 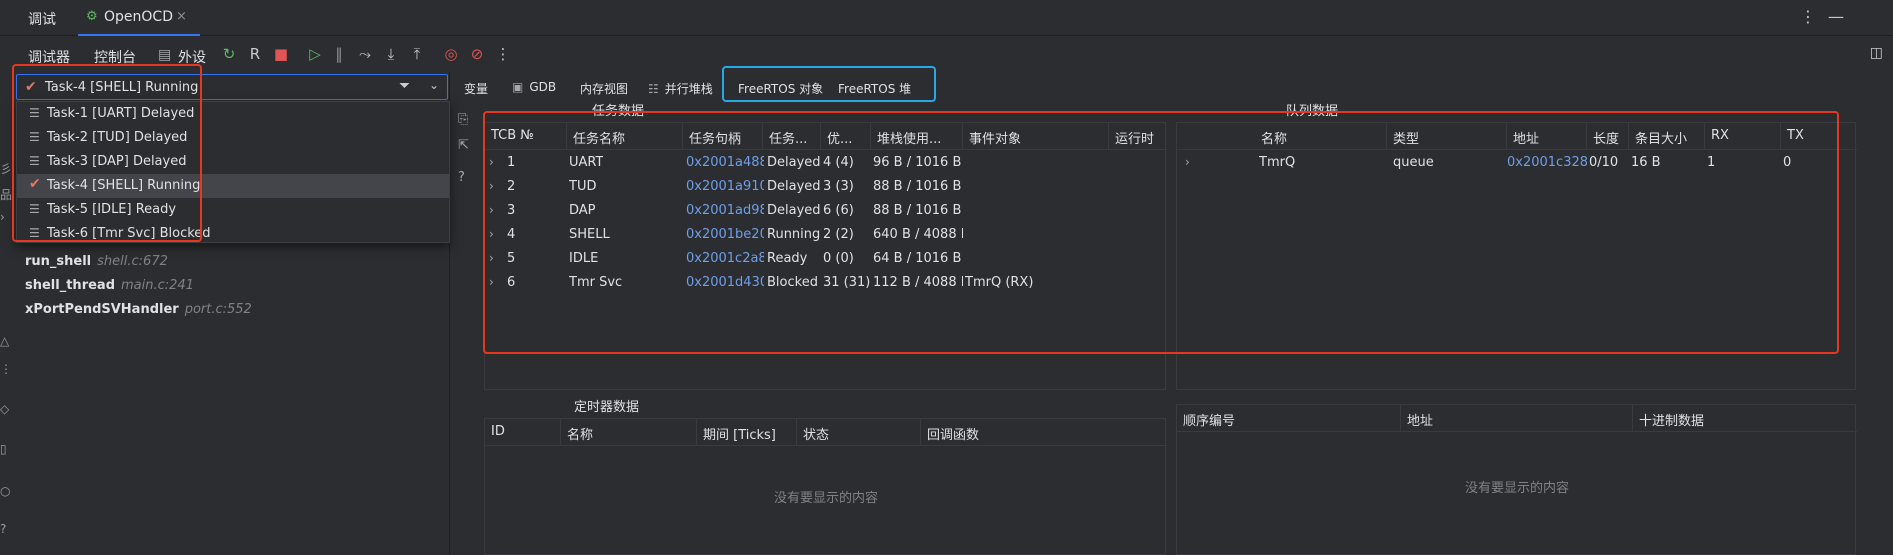 I want to click on side-icon-9: ?, so click(x=3, y=529).